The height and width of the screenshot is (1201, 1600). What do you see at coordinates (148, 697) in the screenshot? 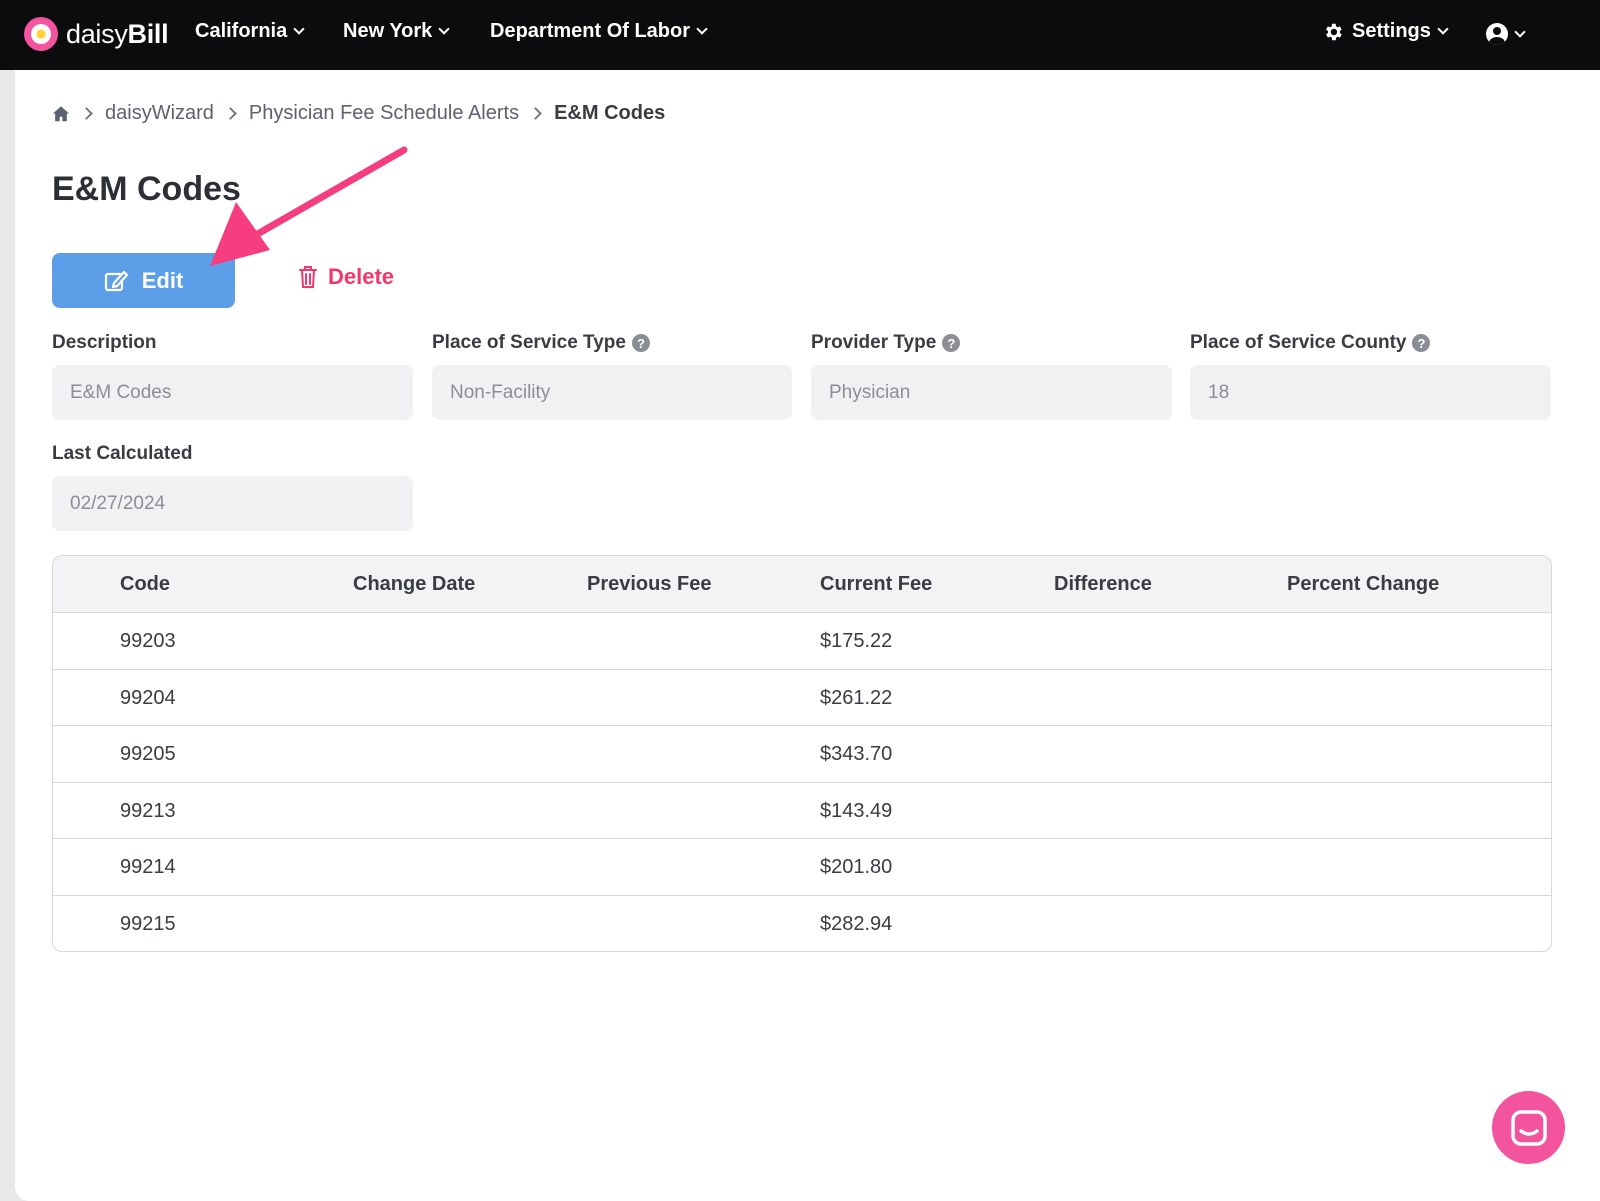
I see `cell-code: 99204` at bounding box center [148, 697].